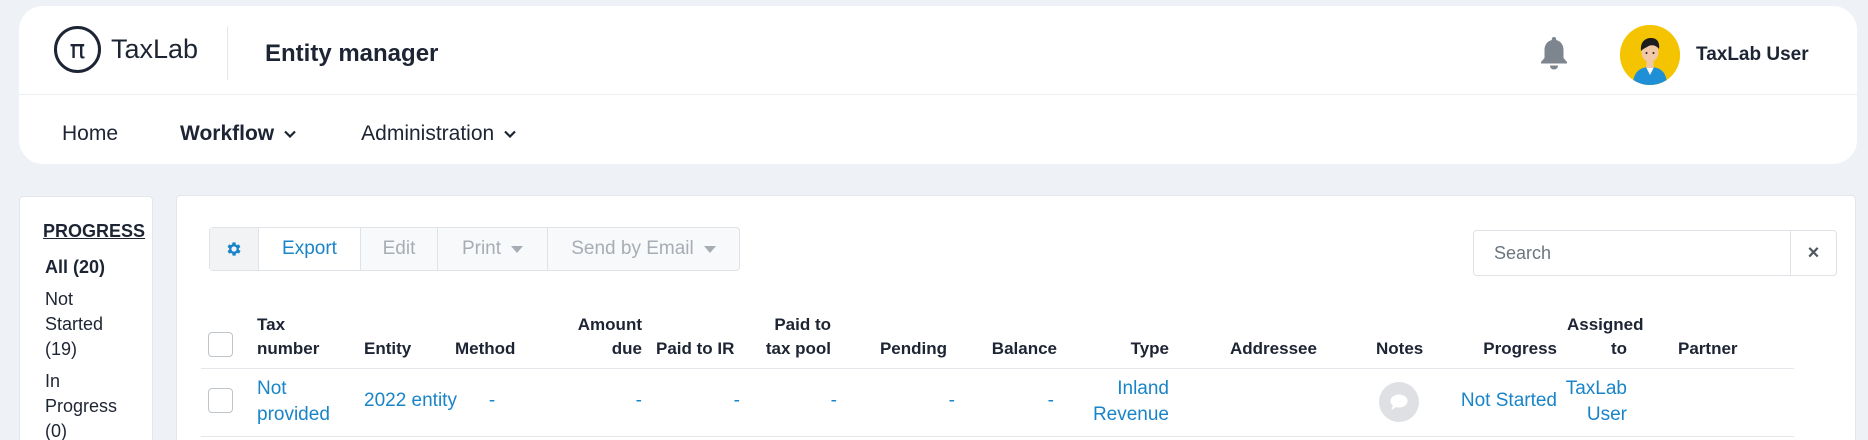  What do you see at coordinates (892, 349) in the screenshot?
I see `col-header-pending: Pending` at bounding box center [892, 349].